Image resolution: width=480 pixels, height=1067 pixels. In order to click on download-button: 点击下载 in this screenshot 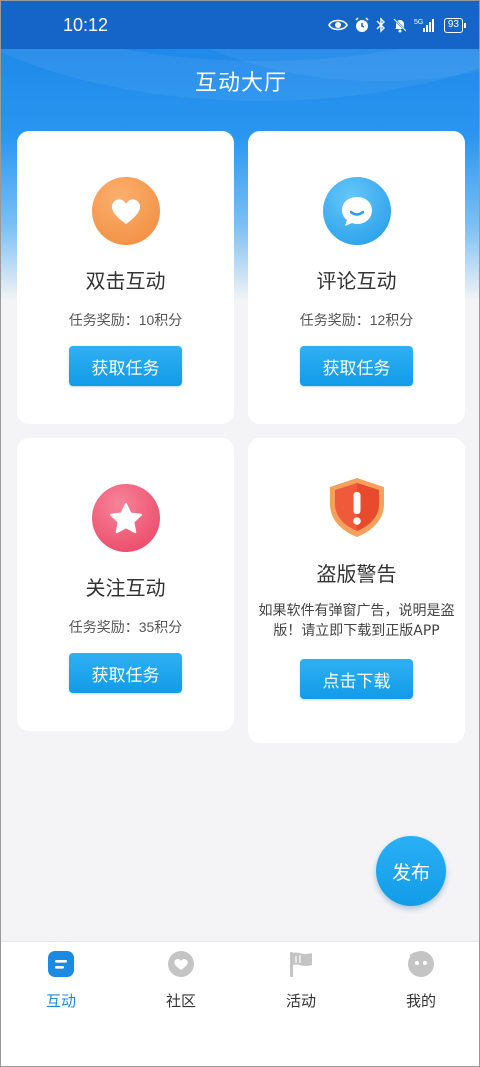, I will do `click(356, 679)`.